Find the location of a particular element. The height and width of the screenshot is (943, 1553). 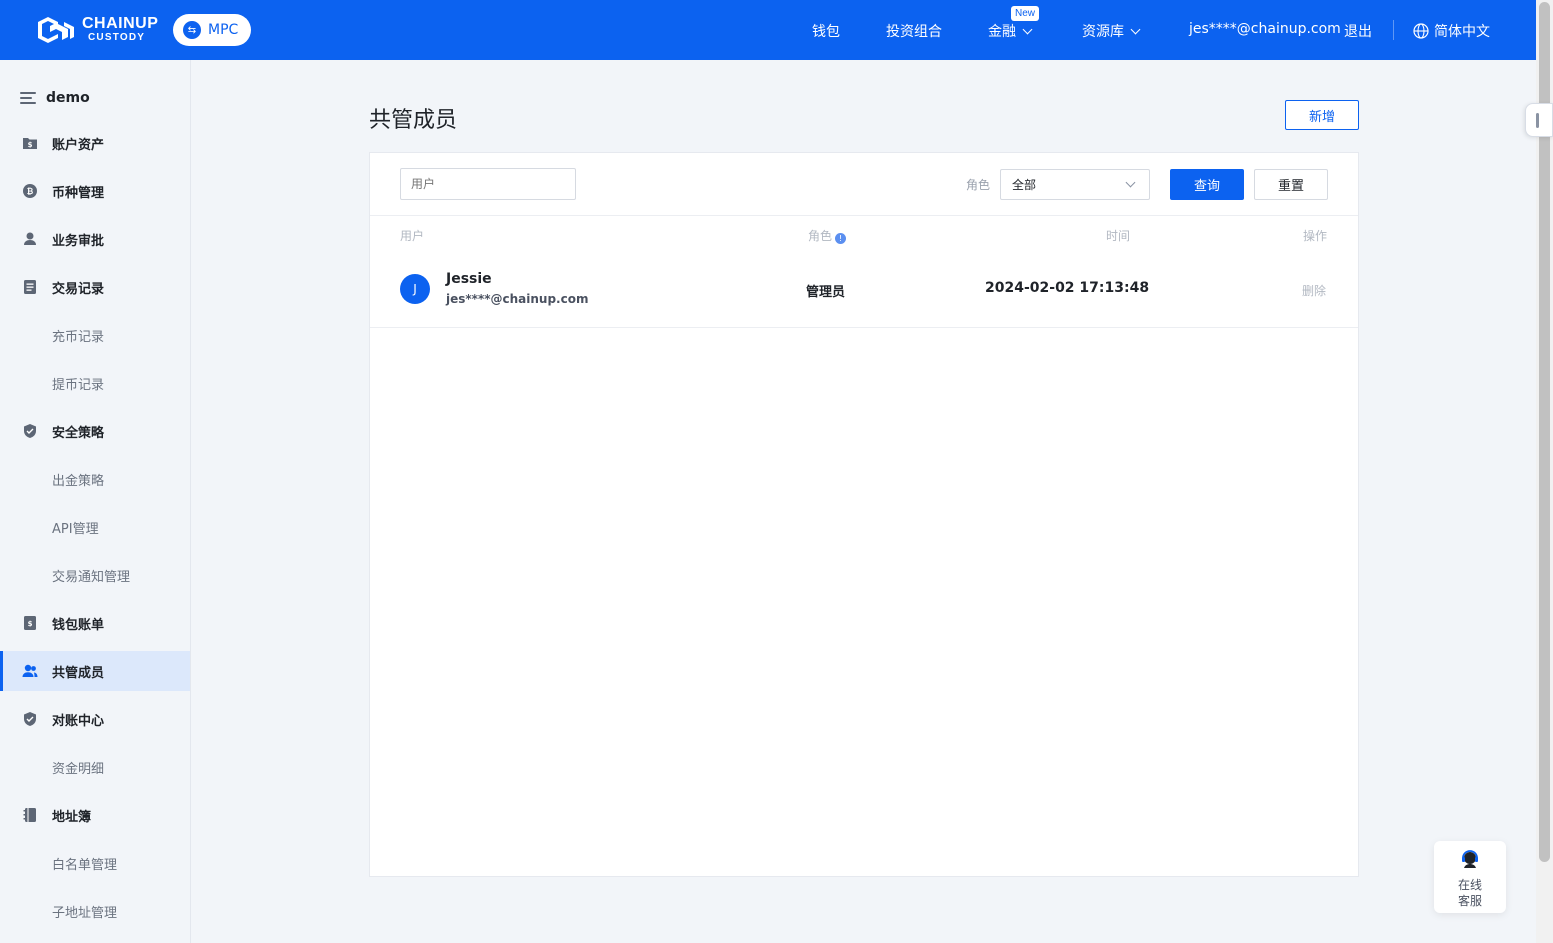

sidebar-item-transactions: 交易记录 is located at coordinates (95, 287).